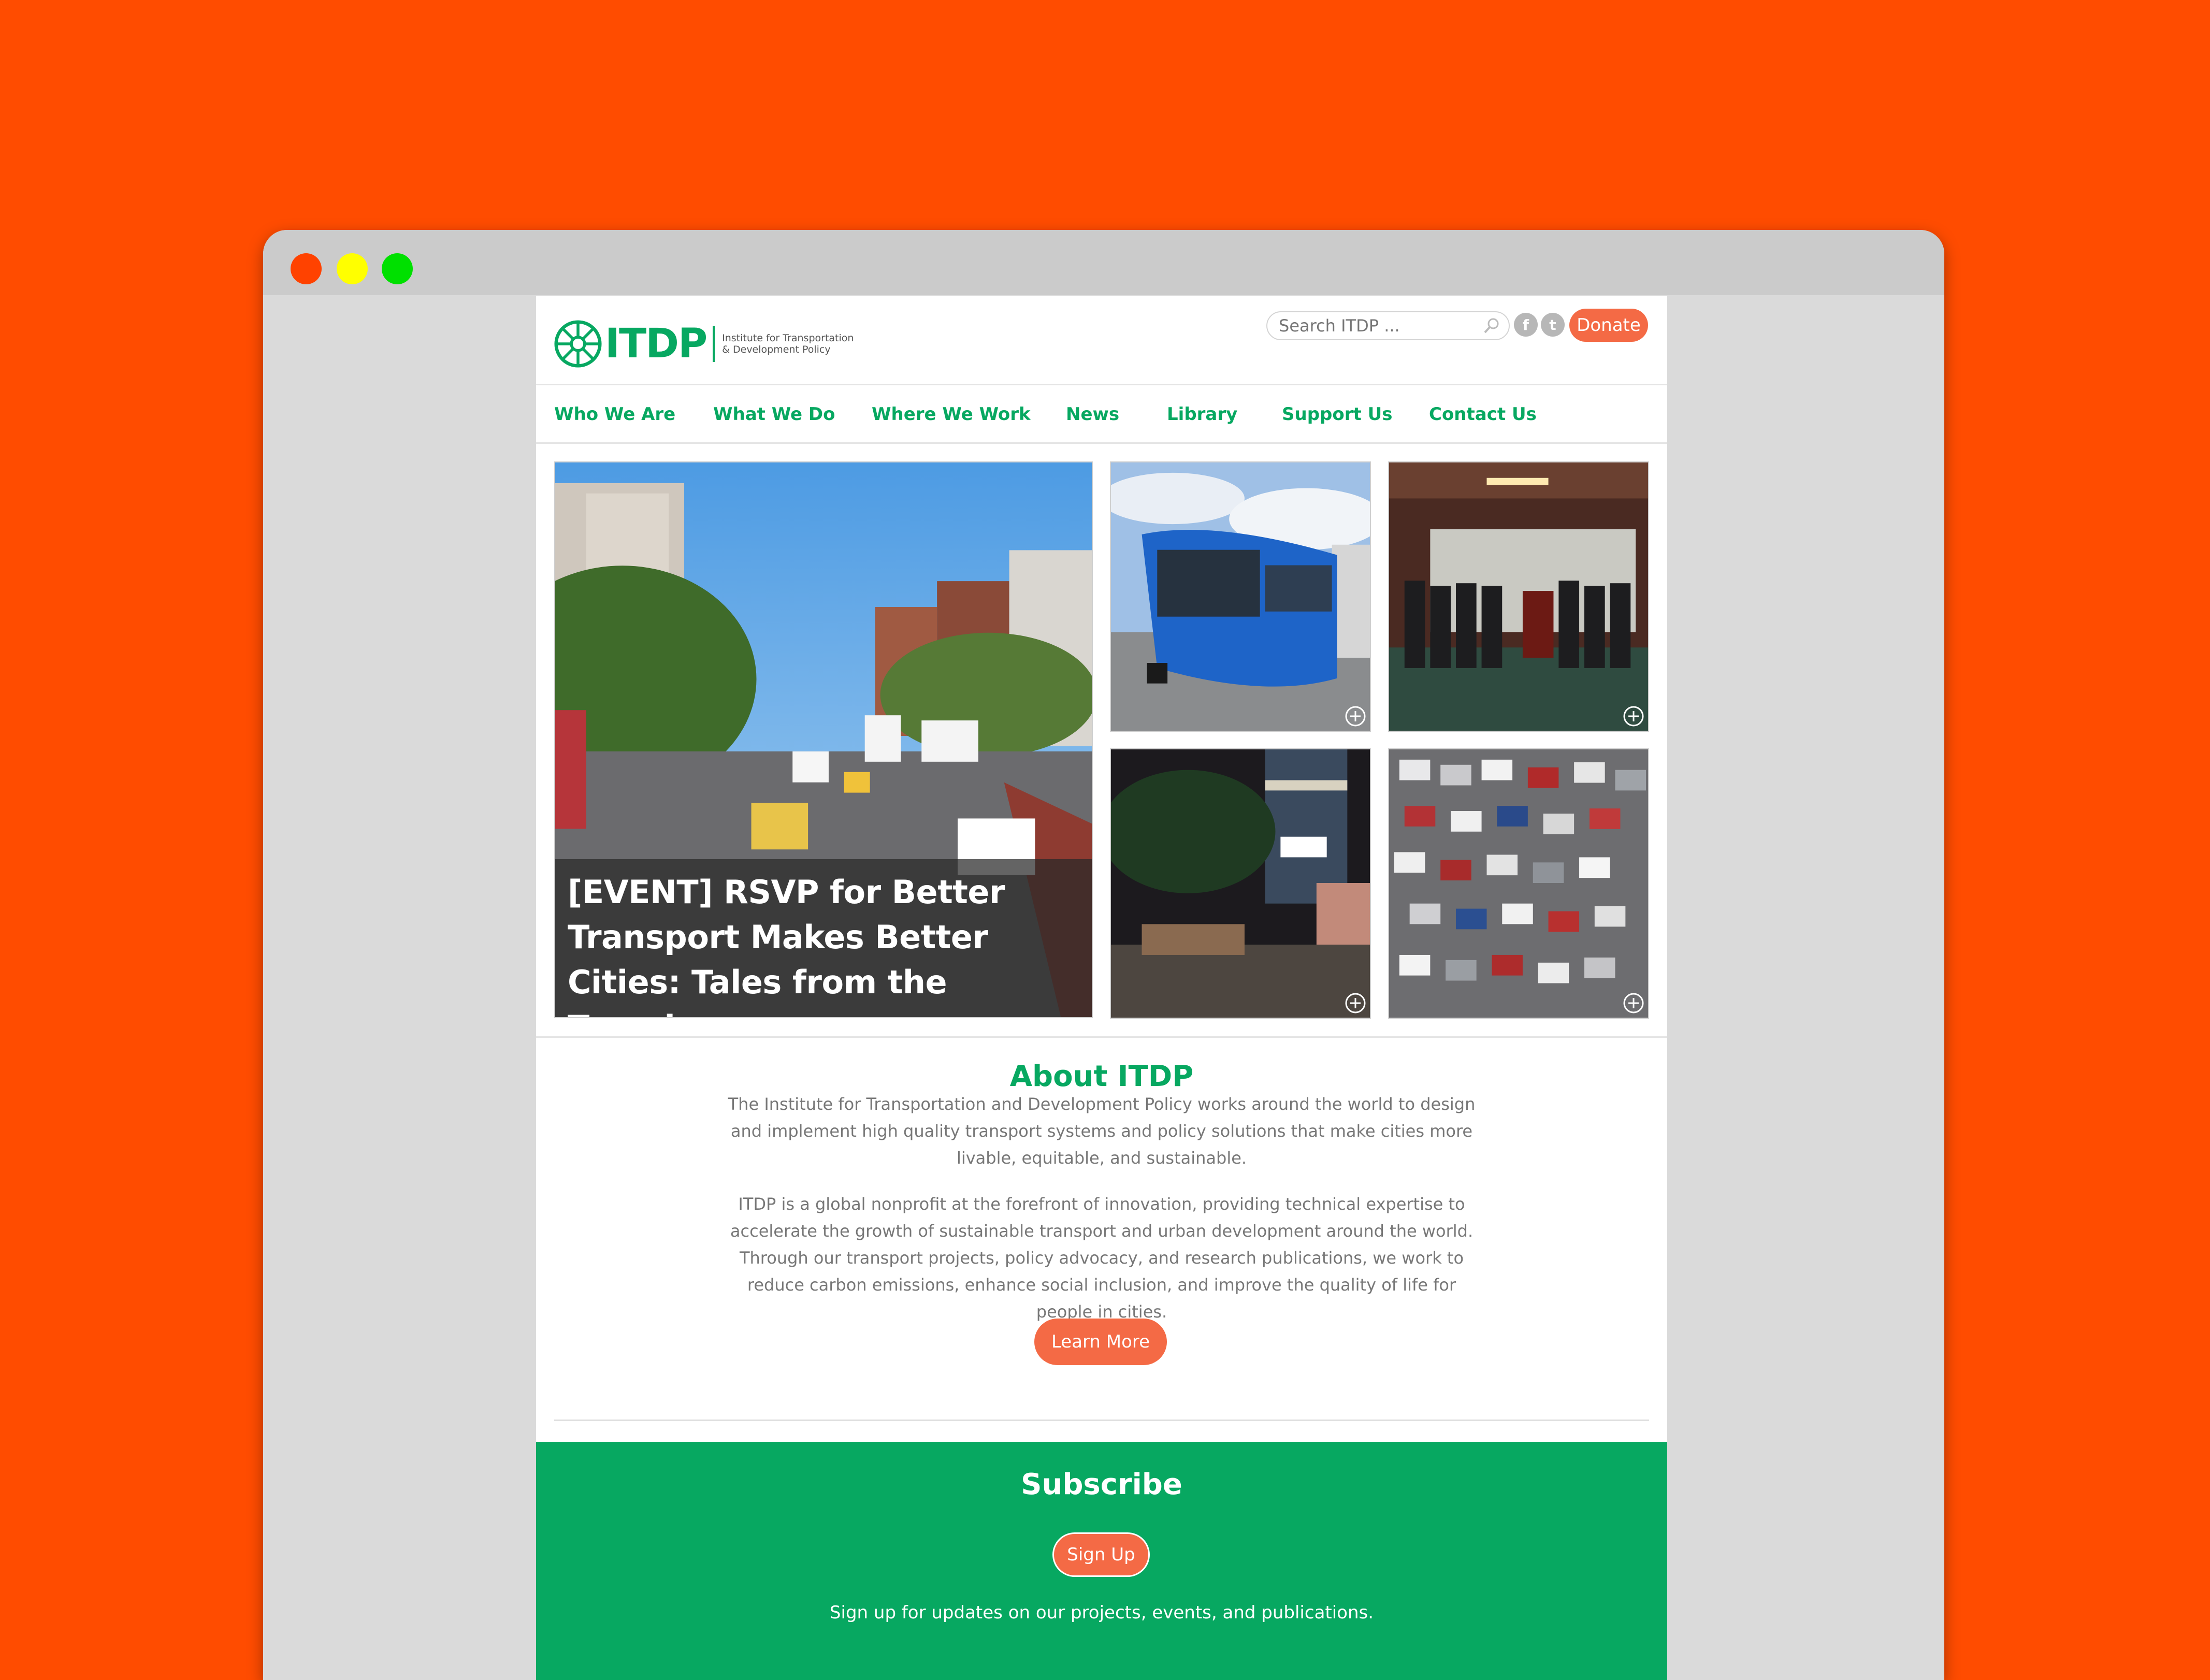 This screenshot has width=2210, height=1680. I want to click on nav-contact-us: Contact Us, so click(1483, 415).